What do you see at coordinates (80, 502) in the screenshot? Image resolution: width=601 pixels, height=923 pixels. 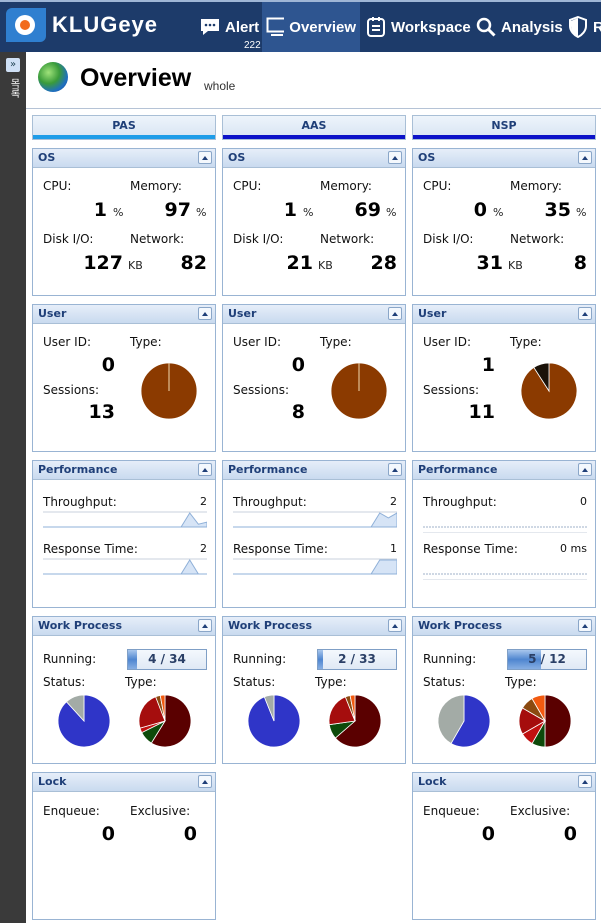 I see `throughput-label: Throughput:` at bounding box center [80, 502].